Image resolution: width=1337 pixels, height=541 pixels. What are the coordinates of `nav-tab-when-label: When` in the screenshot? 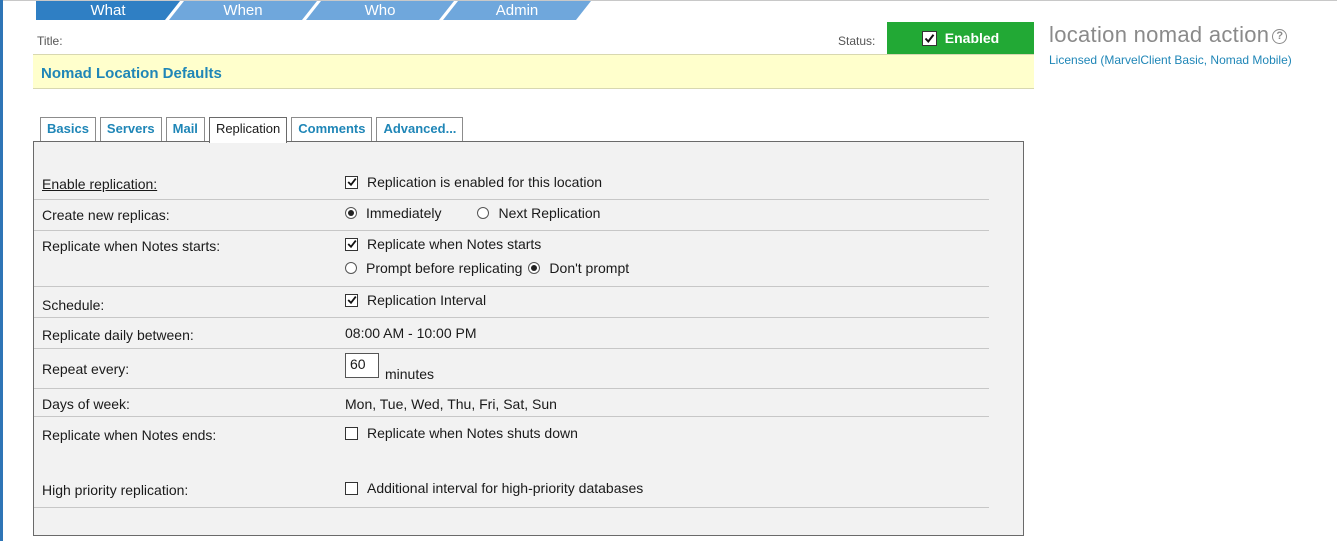 It's located at (243, 10).